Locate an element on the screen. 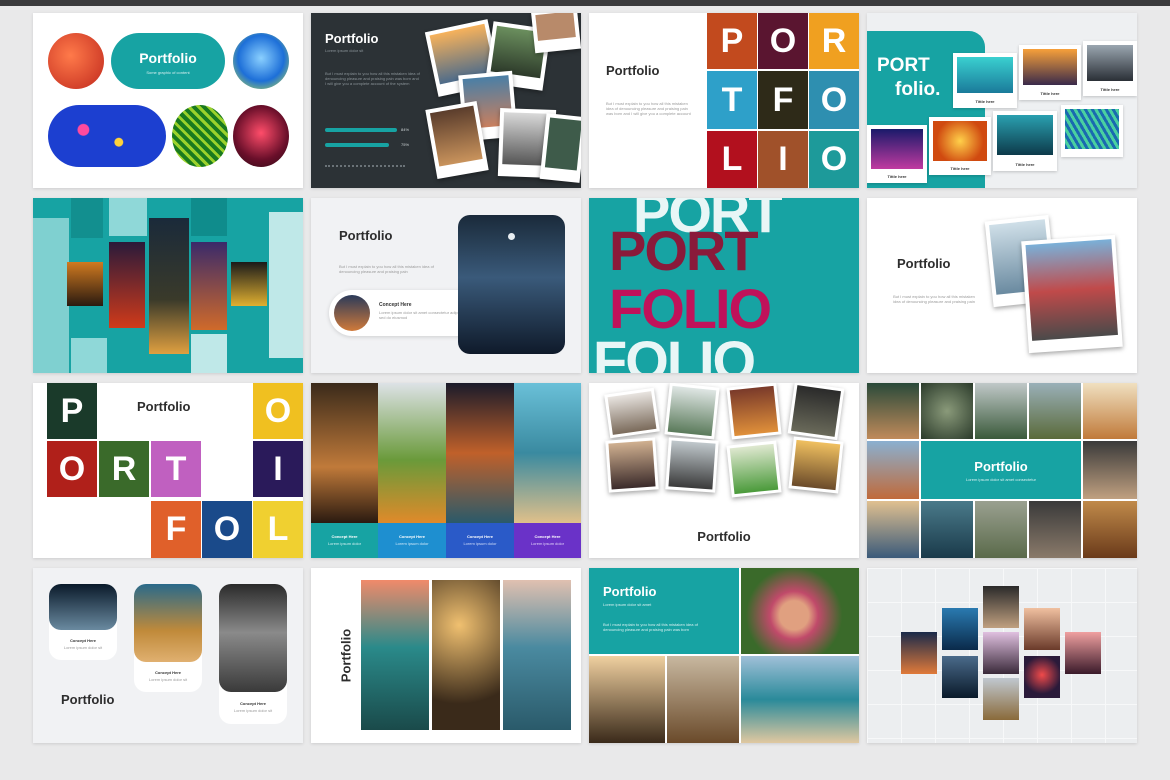  stat-value: 75% is located at coordinates (405, 144).